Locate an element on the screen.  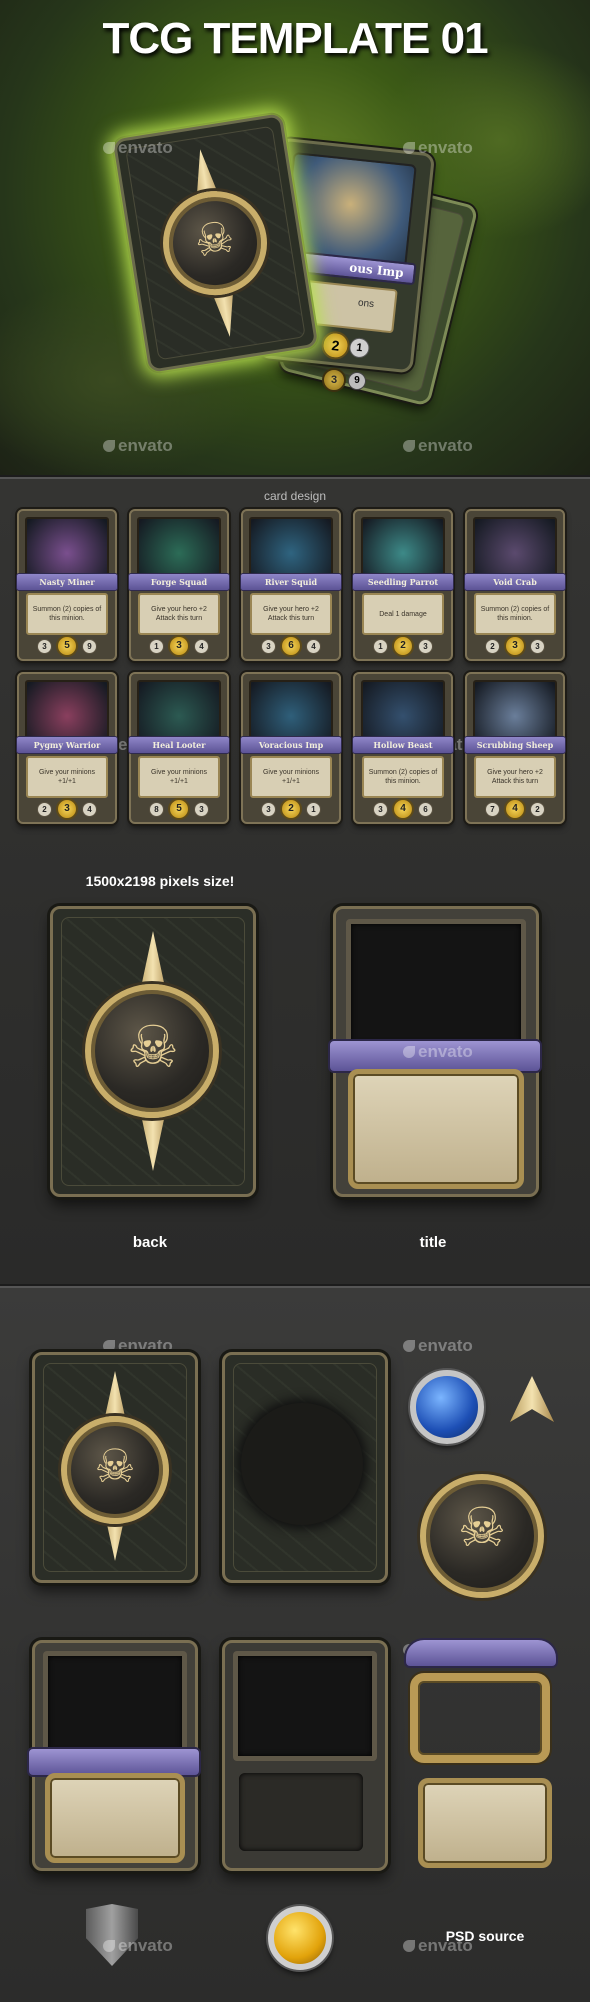
imp-stat: 1 is located at coordinates (359, 347).